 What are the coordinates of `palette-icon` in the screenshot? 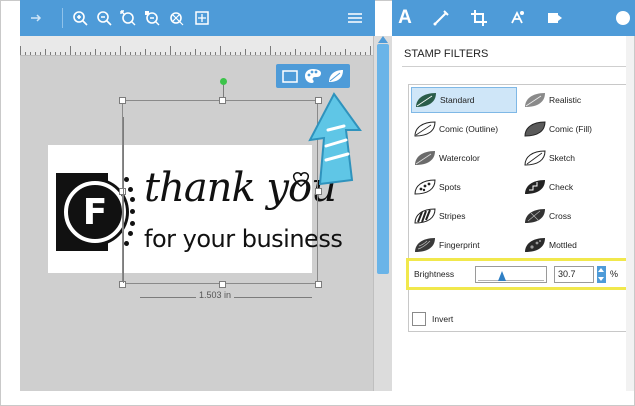 It's located at (313, 76).